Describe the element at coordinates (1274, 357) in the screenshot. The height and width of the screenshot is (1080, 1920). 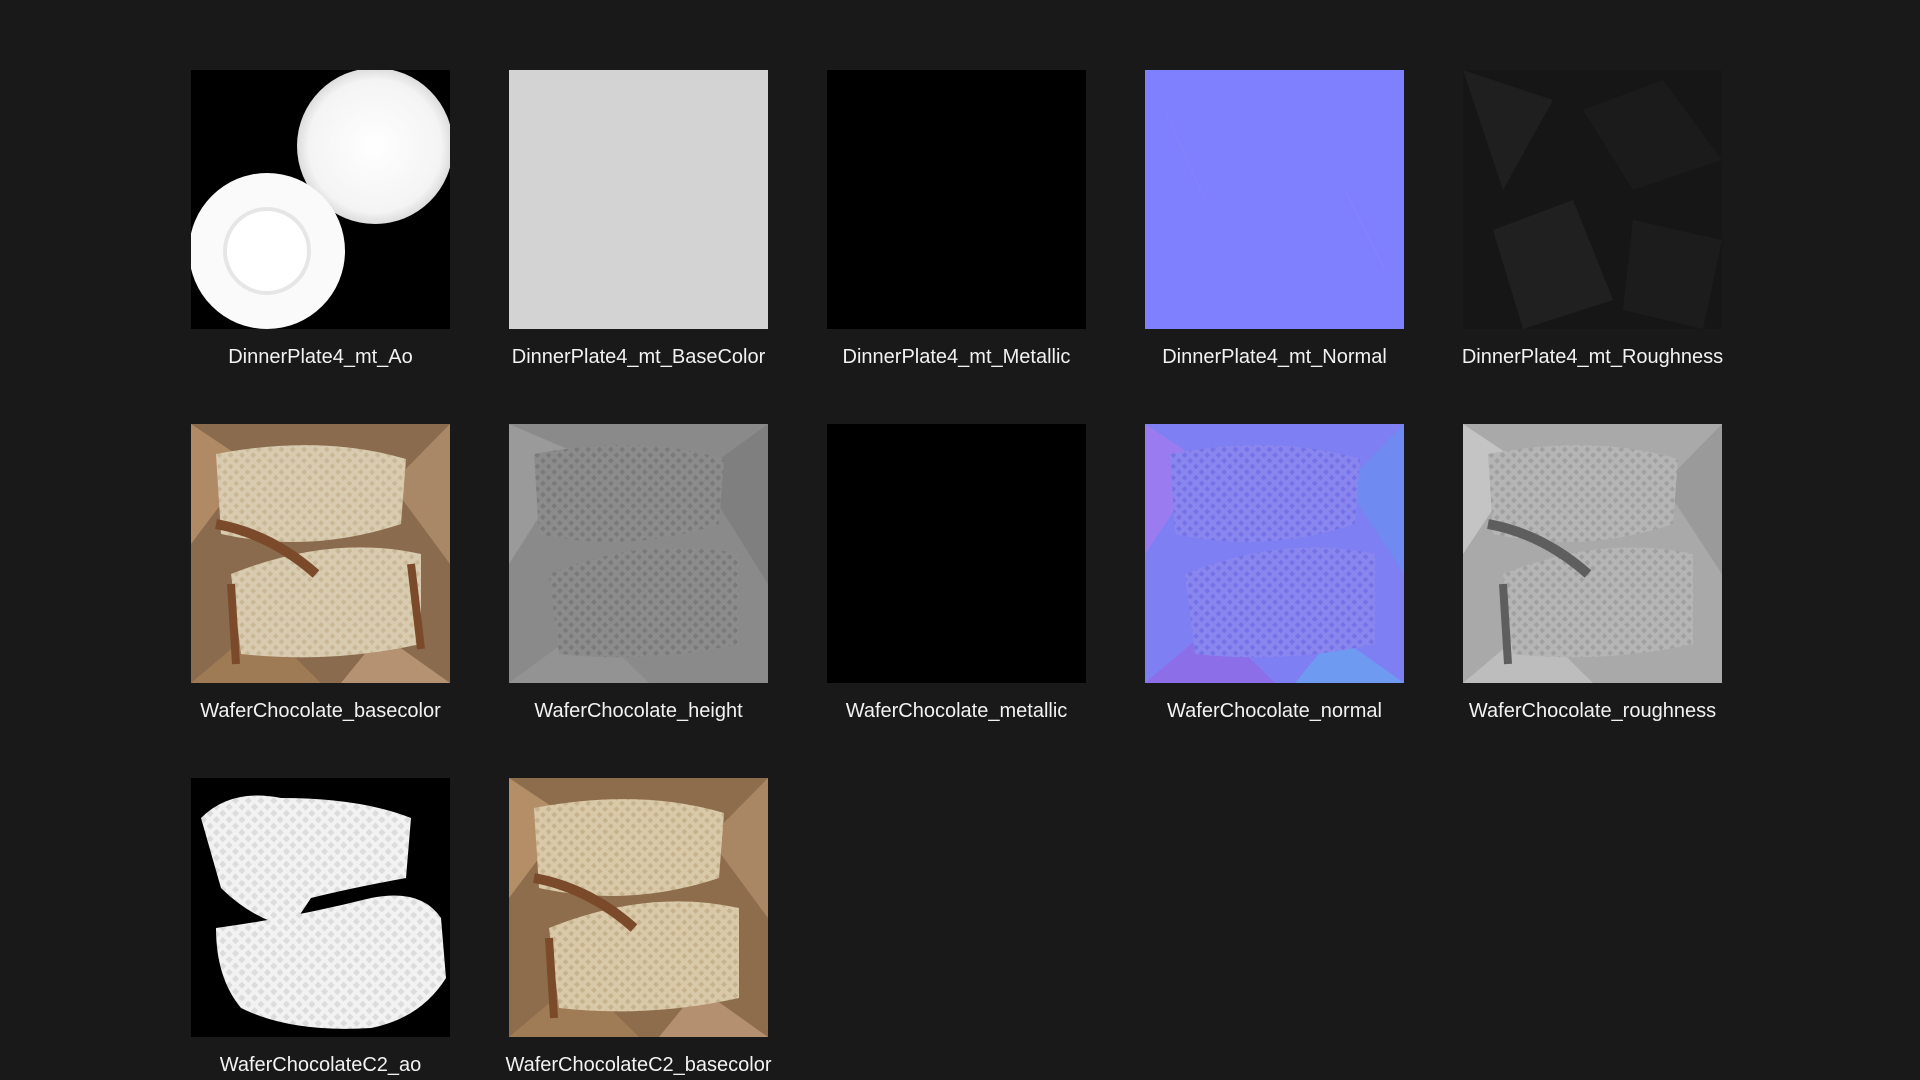
I see `file-name: DinnerPlate4_mt_Normal` at that location.